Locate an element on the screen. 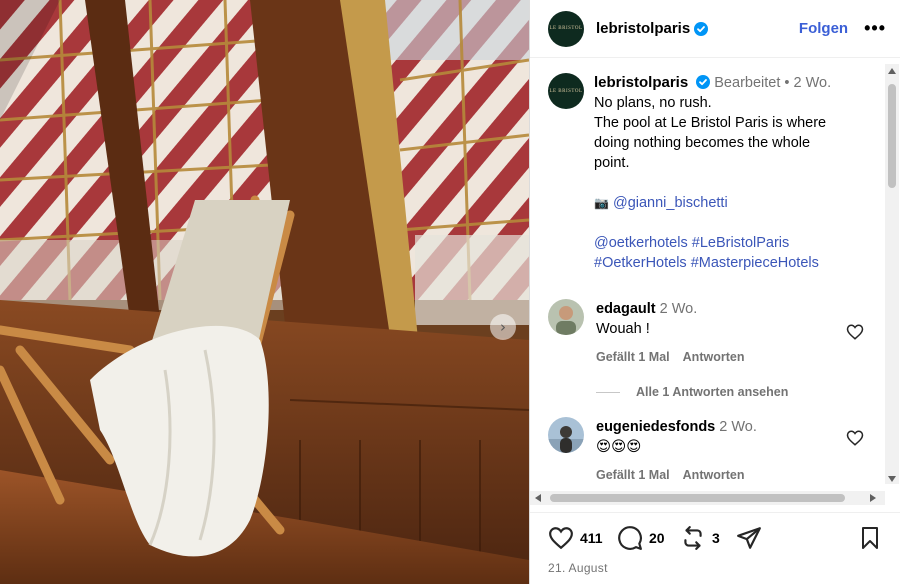  camera-icon: 📷 is located at coordinates (601, 203).